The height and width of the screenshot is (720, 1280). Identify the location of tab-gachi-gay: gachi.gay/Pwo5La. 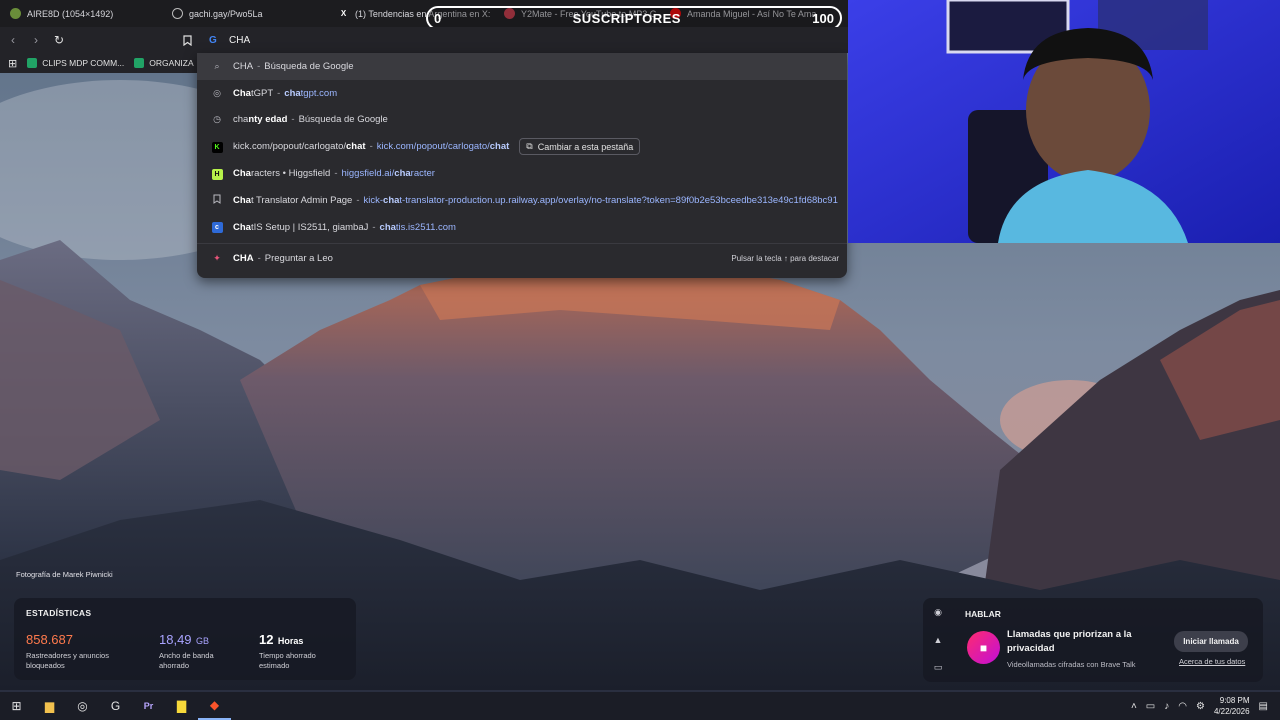
(245, 13).